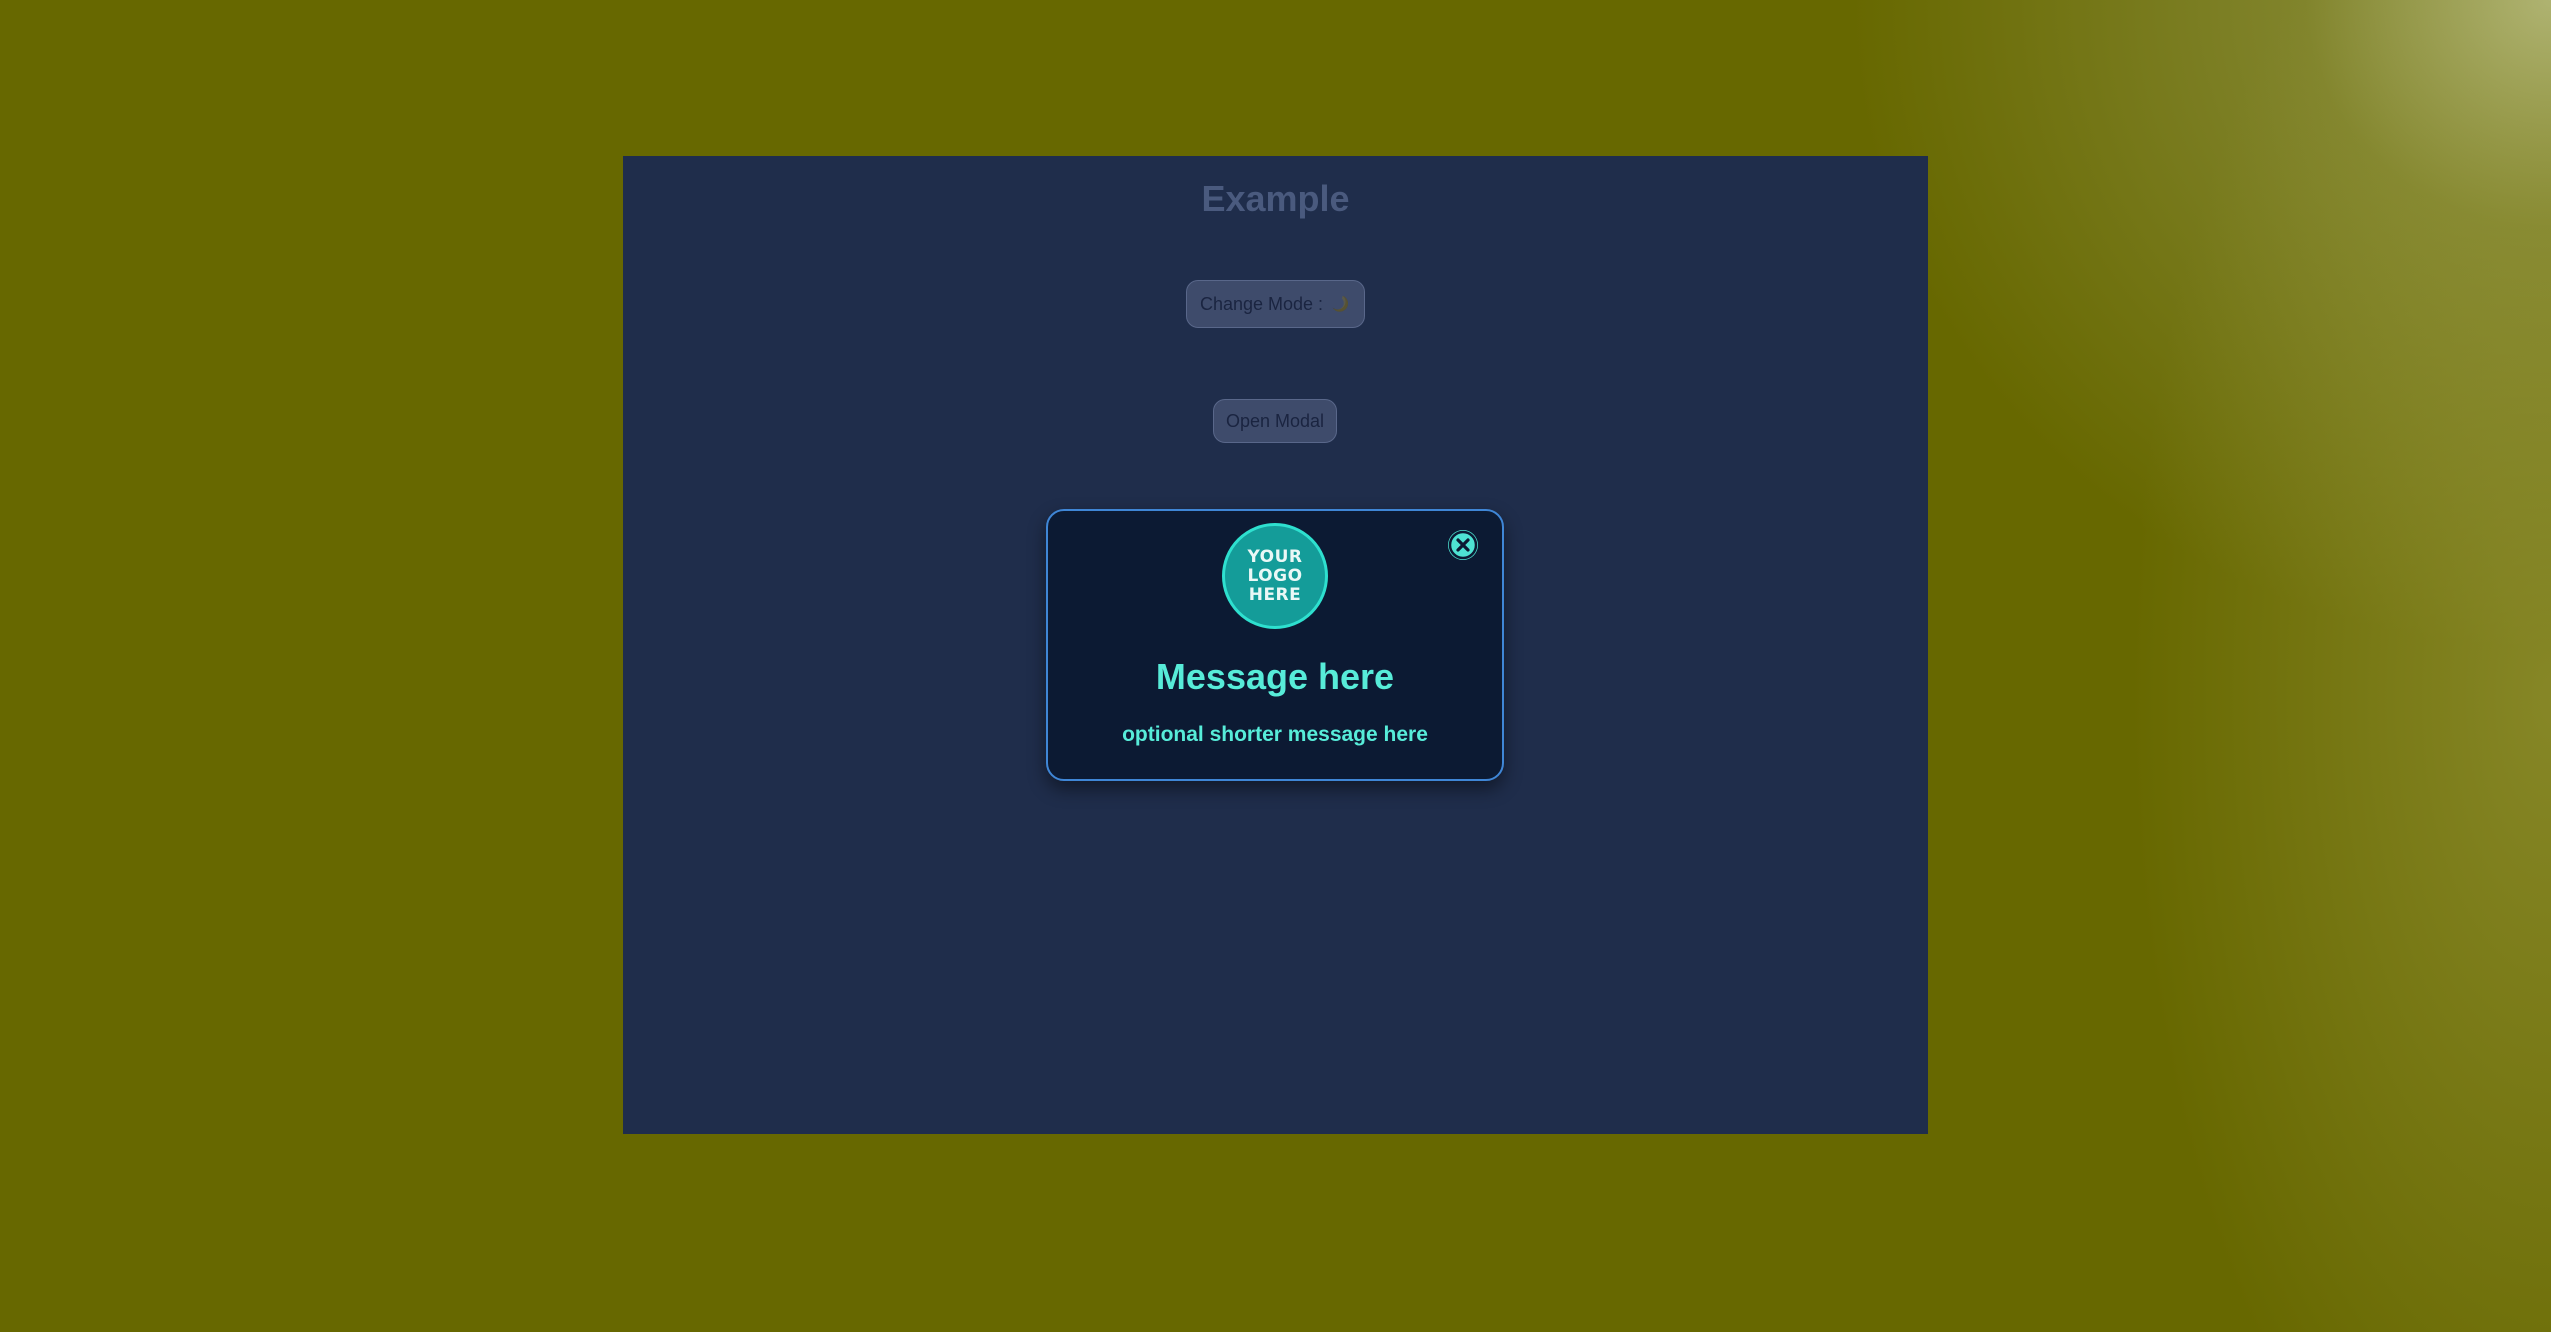 The height and width of the screenshot is (1332, 2551). I want to click on modal-close-button, so click(1463, 545).